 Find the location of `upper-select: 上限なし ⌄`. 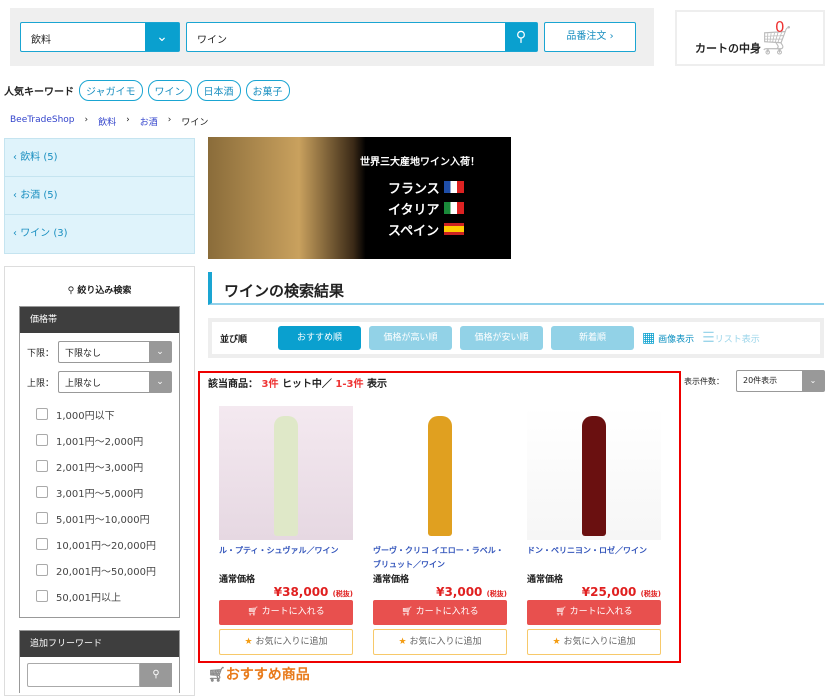

upper-select: 上限なし ⌄ is located at coordinates (115, 382).